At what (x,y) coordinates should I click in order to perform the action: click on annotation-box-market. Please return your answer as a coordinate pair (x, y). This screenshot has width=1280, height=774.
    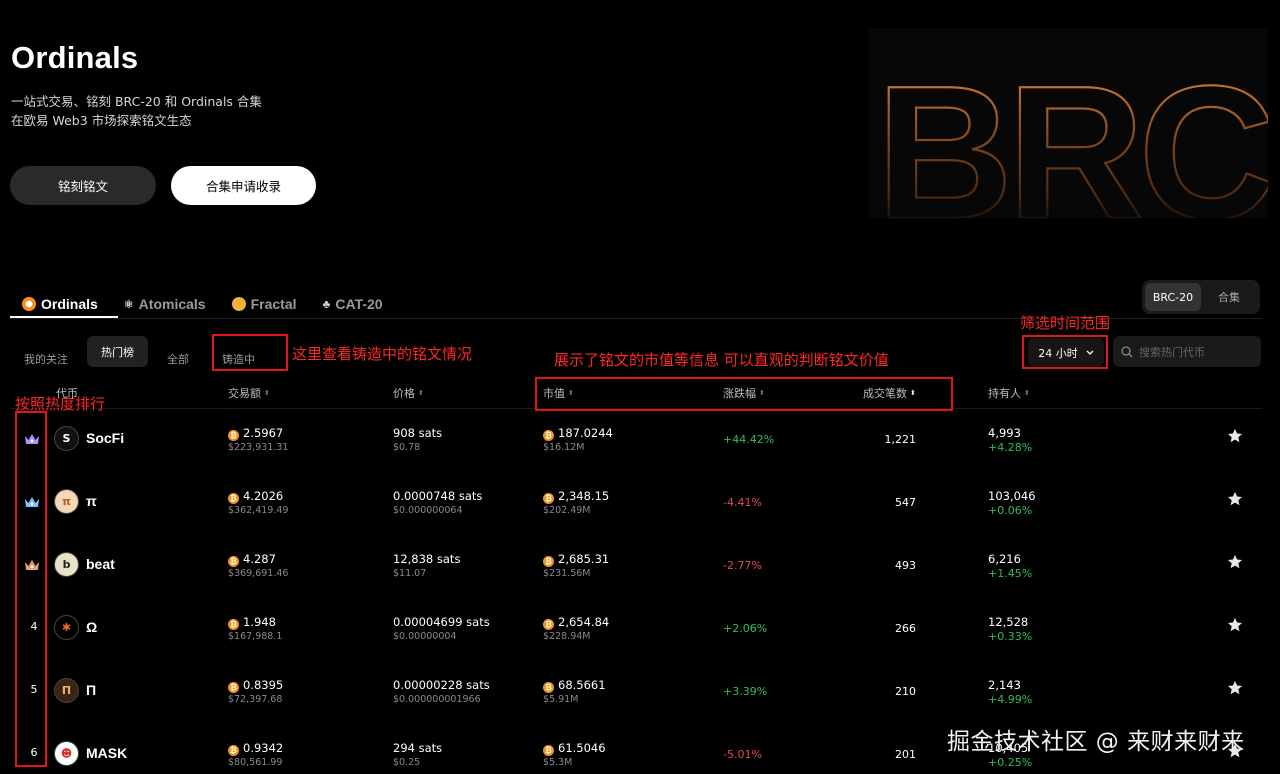
    Looking at the image, I should click on (744, 394).